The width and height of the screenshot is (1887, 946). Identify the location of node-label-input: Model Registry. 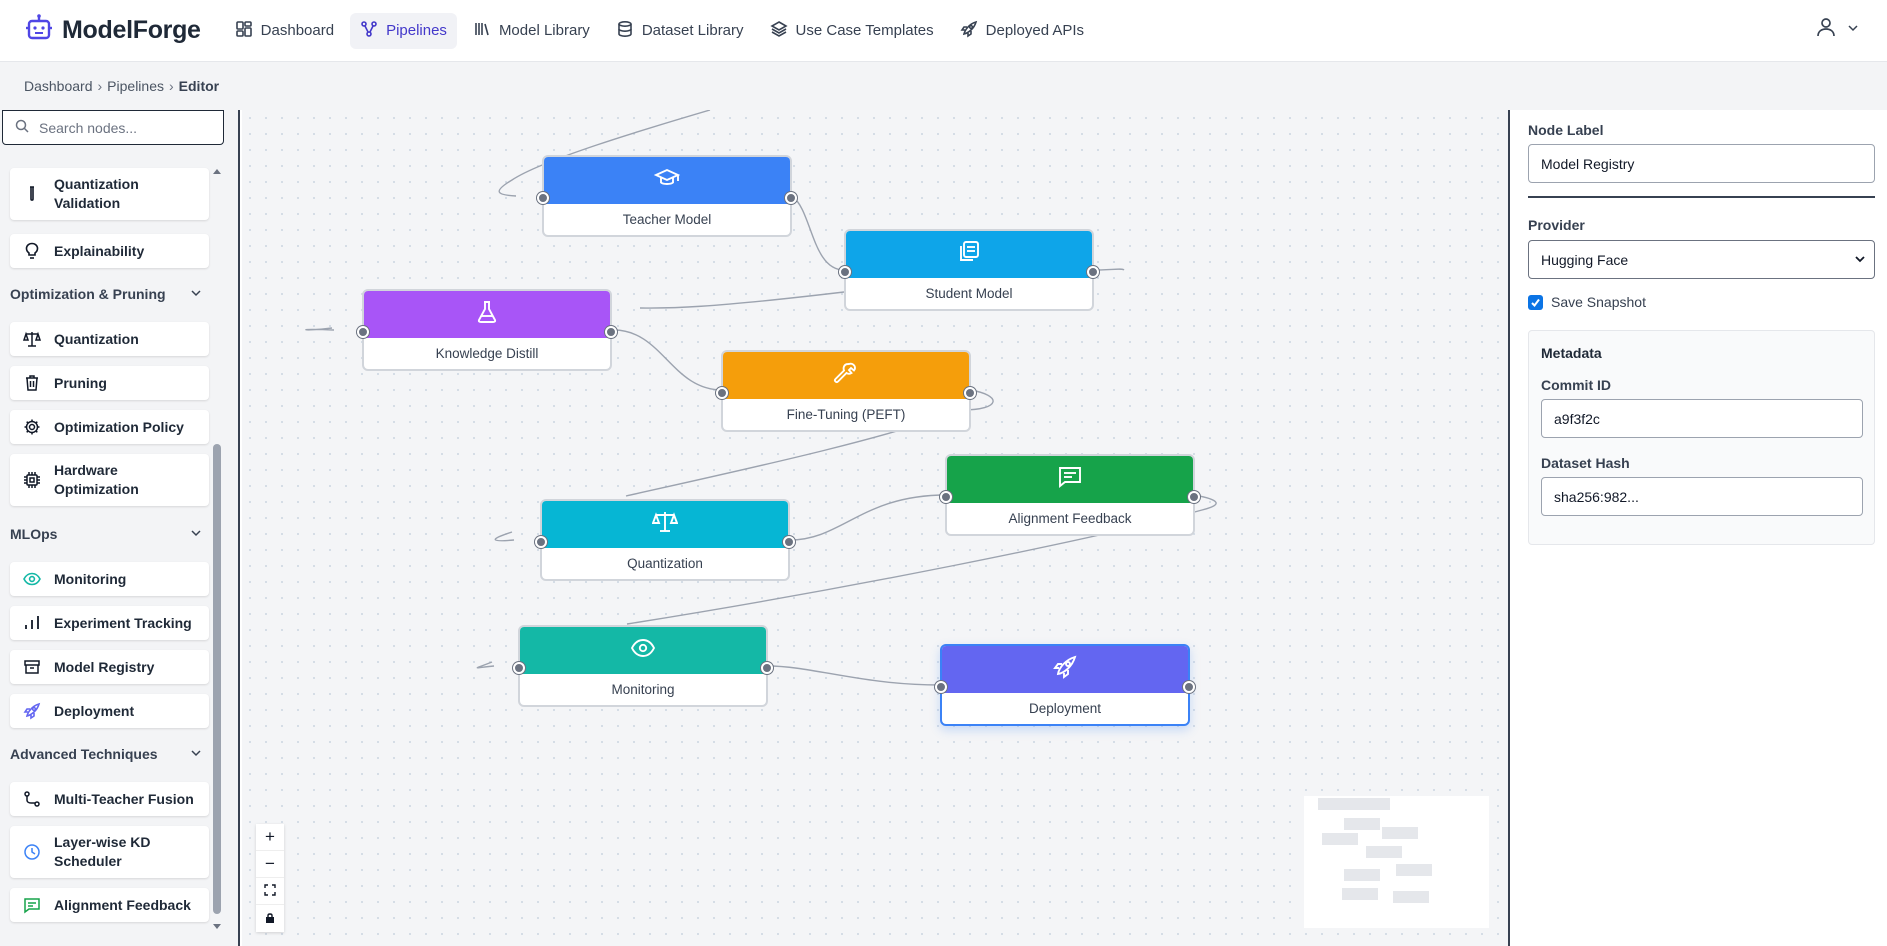
(1701, 163).